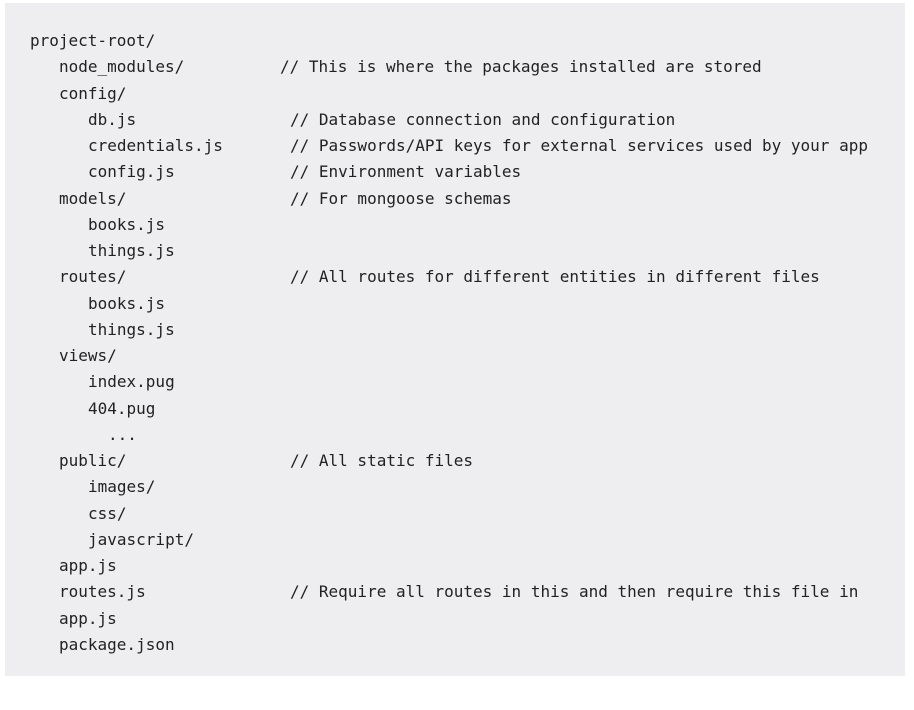  I want to click on code-line: views/, so click(61, 356).